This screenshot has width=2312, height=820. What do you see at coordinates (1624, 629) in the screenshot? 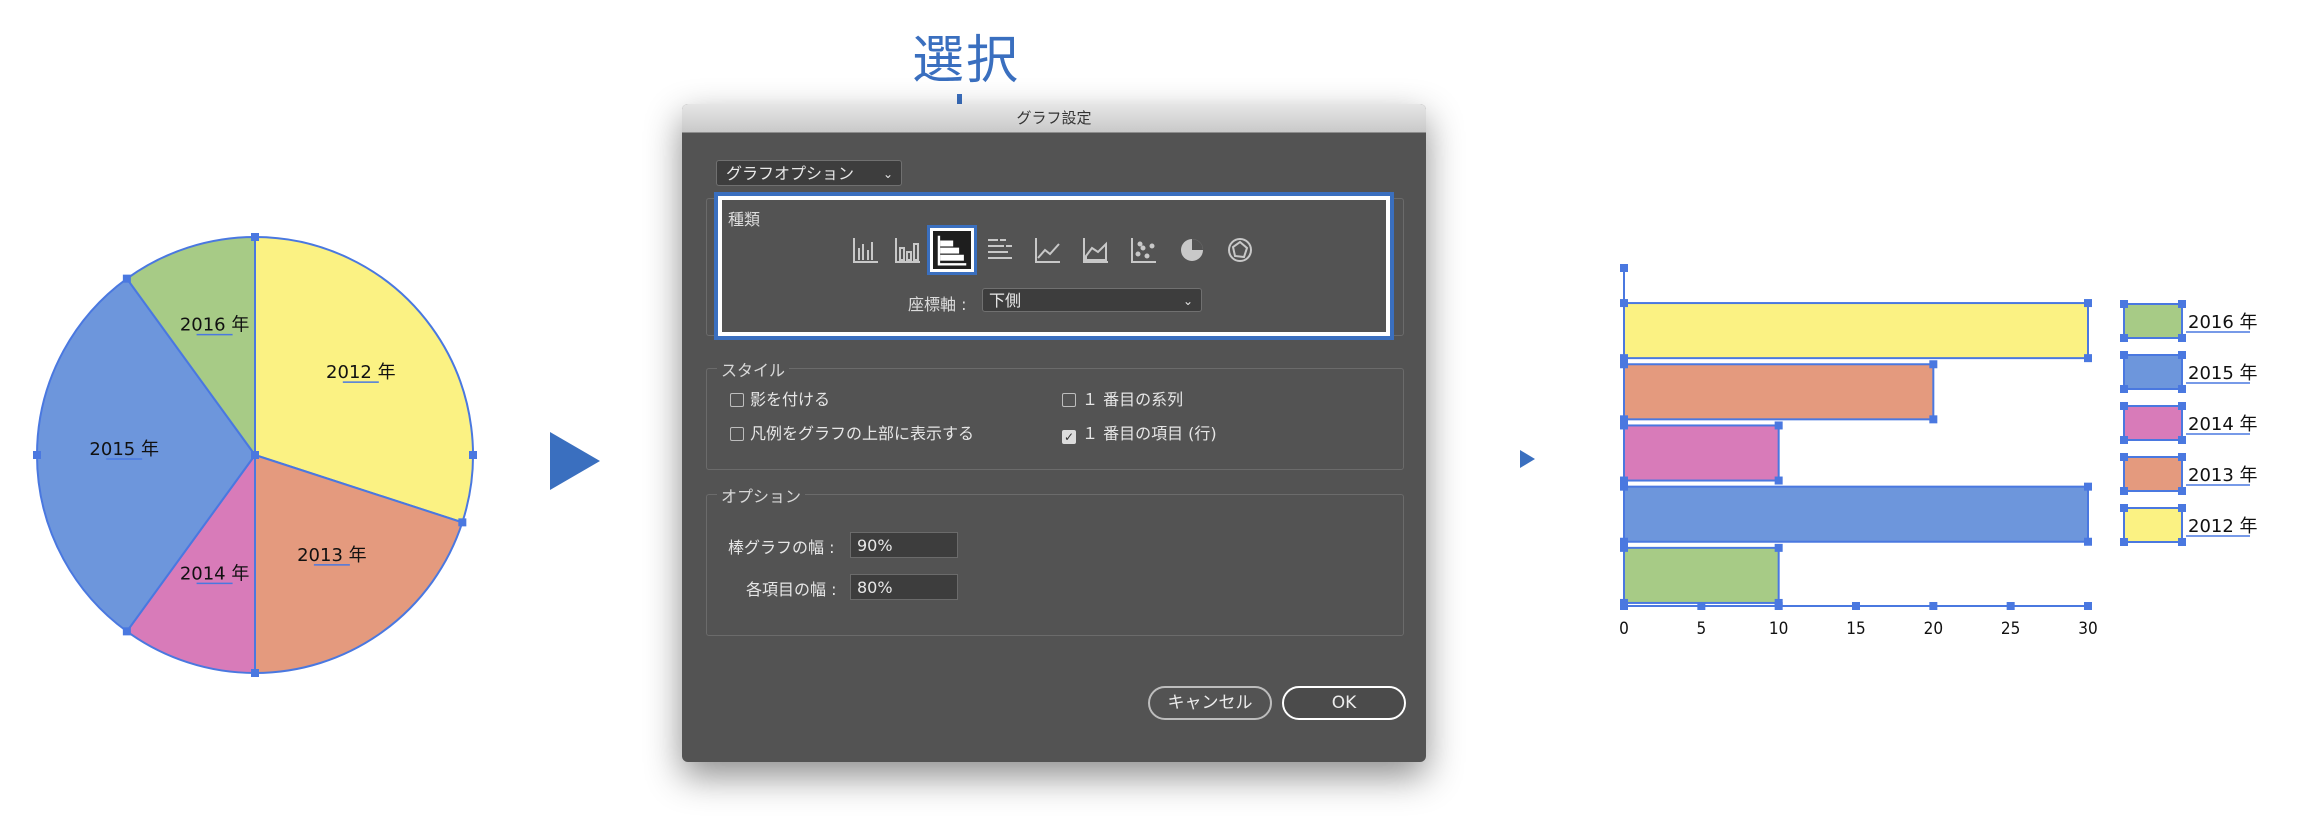
I see `x-tick-label: 0` at bounding box center [1624, 629].